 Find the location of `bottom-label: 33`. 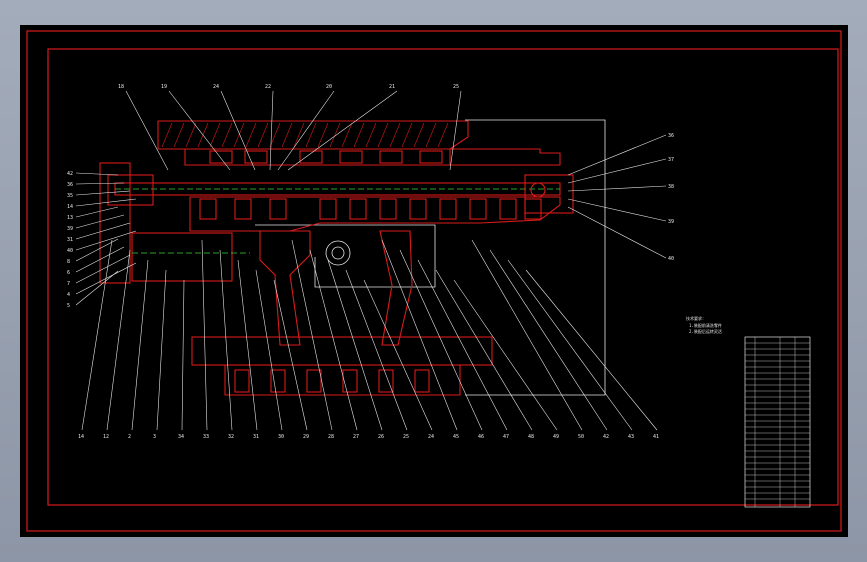

bottom-label: 33 is located at coordinates (206, 437).